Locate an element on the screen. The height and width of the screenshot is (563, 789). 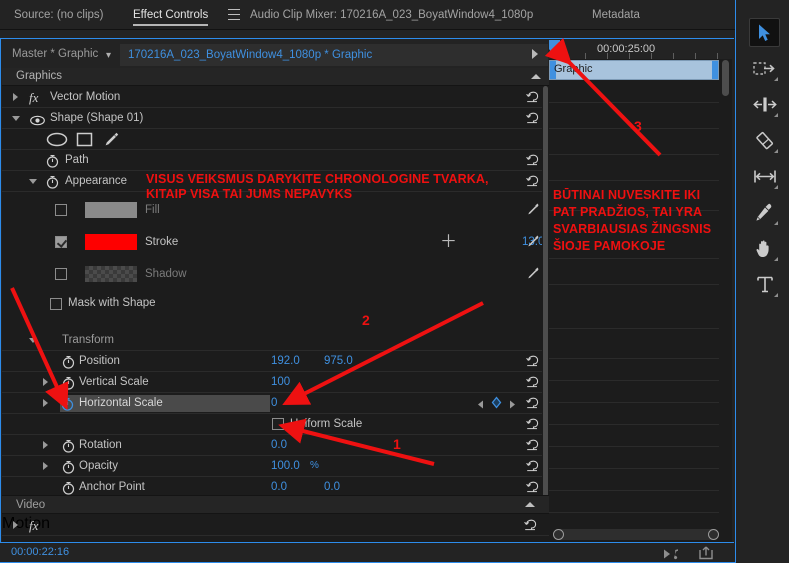
annotation-note-right-line3: SVARBIAUSIAS ŽINGSNIS is located at coordinates (632, 229).